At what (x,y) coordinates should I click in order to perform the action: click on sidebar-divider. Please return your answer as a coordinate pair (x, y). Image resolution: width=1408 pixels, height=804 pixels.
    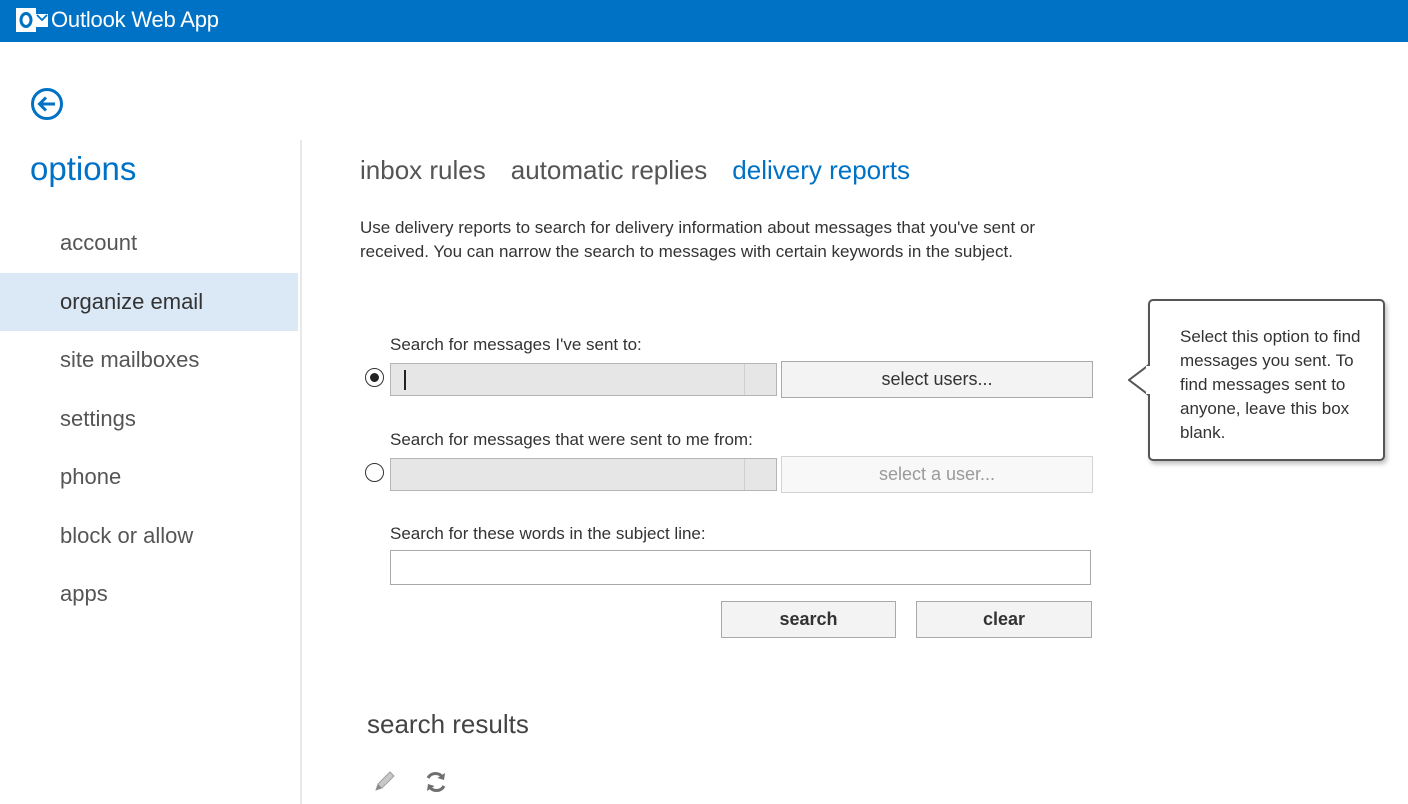
    Looking at the image, I should click on (301, 472).